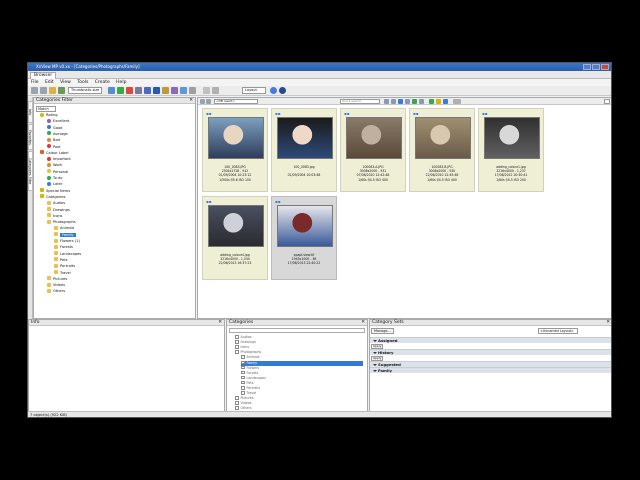 Image resolution: width=640 pixels, height=480 pixels. I want to click on filter-item: Videos, so click(56, 285).